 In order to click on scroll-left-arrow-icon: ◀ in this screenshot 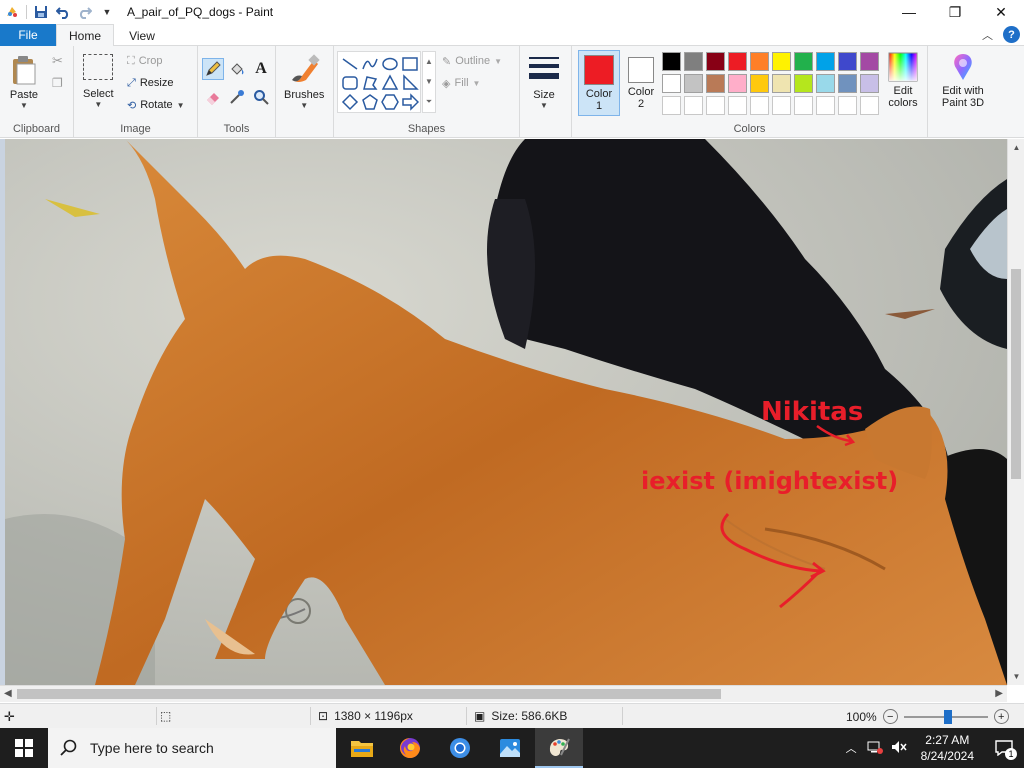, I will do `click(8, 693)`.